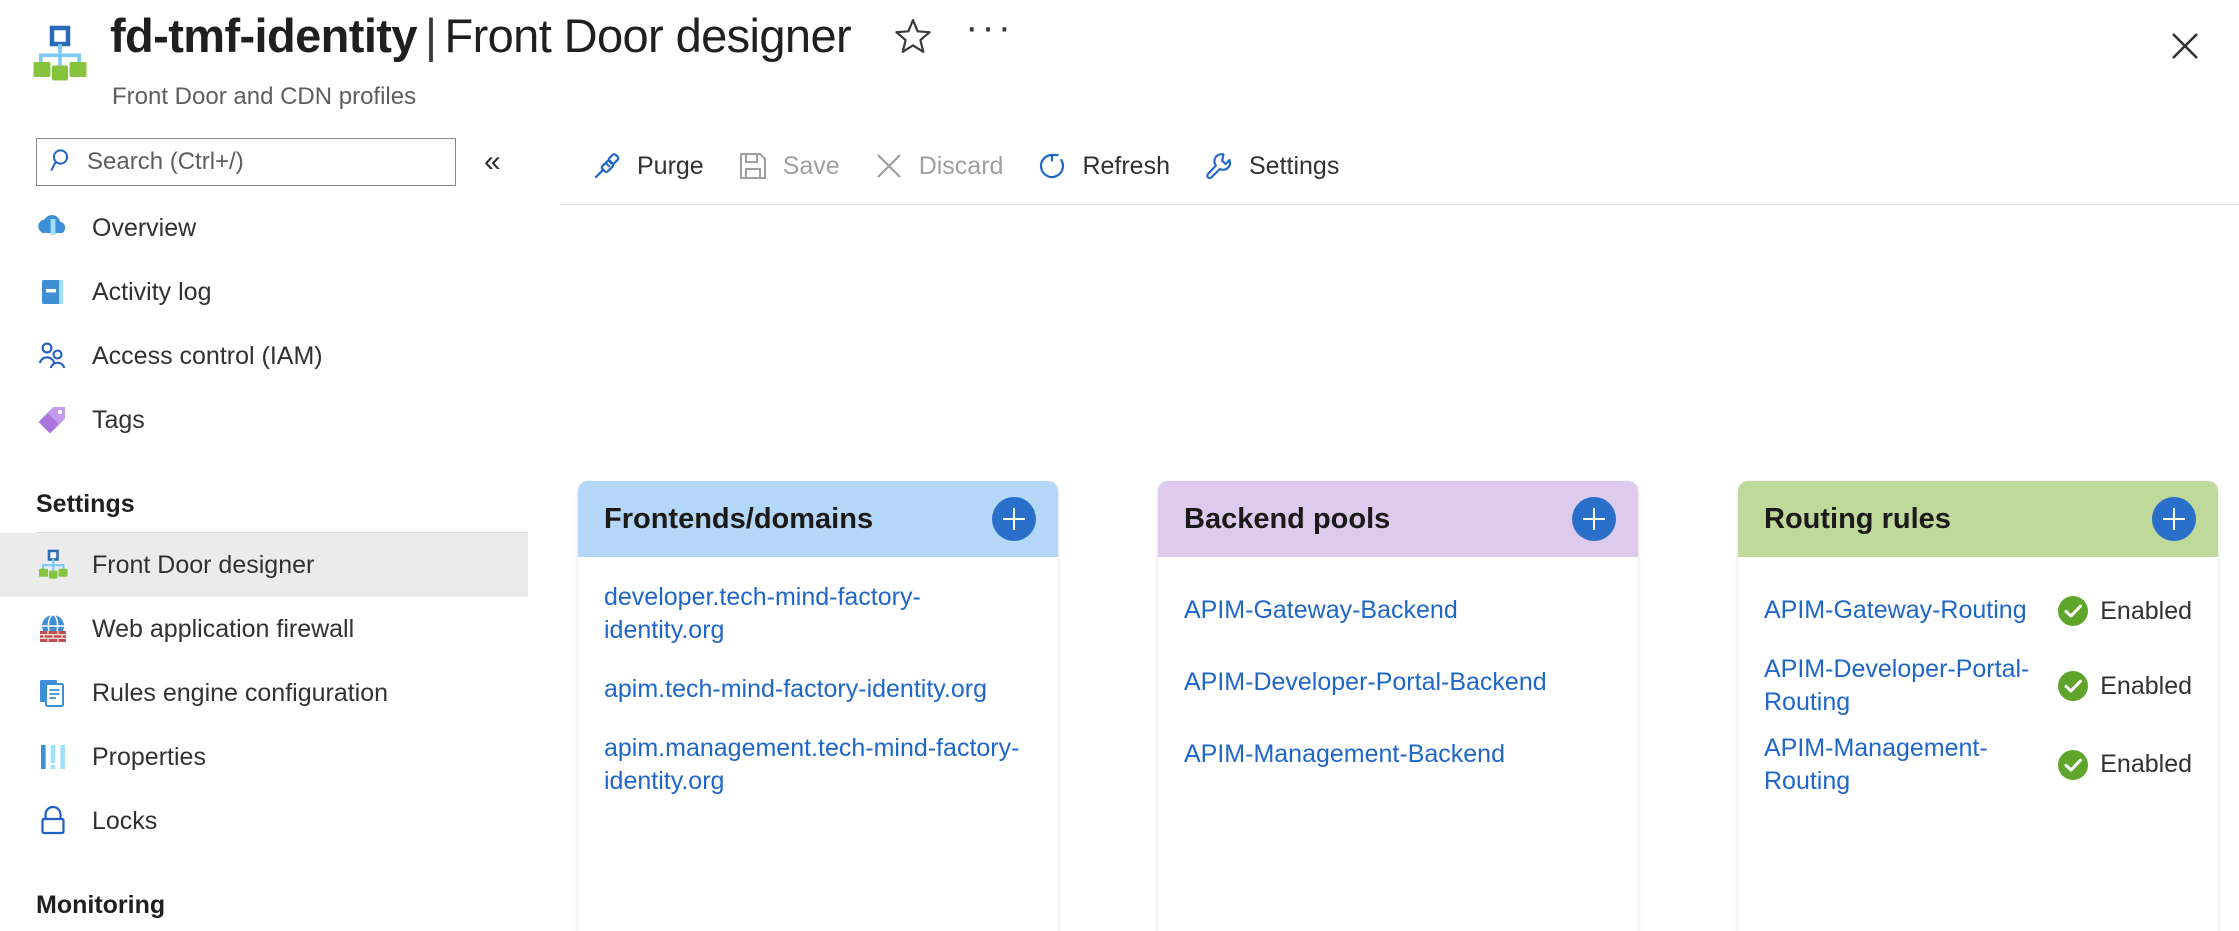  Describe the element at coordinates (795, 689) in the screenshot. I see `frontend-link: apim.tech-mind-factory-identity.org` at that location.